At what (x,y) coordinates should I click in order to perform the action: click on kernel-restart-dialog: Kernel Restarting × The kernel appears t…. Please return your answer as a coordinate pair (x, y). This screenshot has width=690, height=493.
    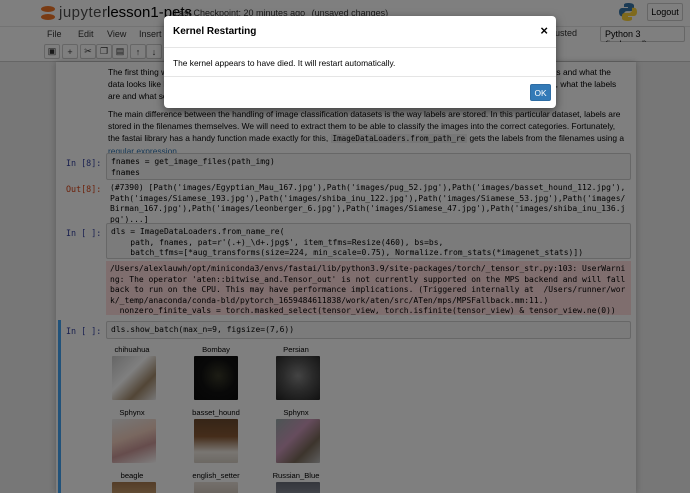
    Looking at the image, I should click on (360, 62).